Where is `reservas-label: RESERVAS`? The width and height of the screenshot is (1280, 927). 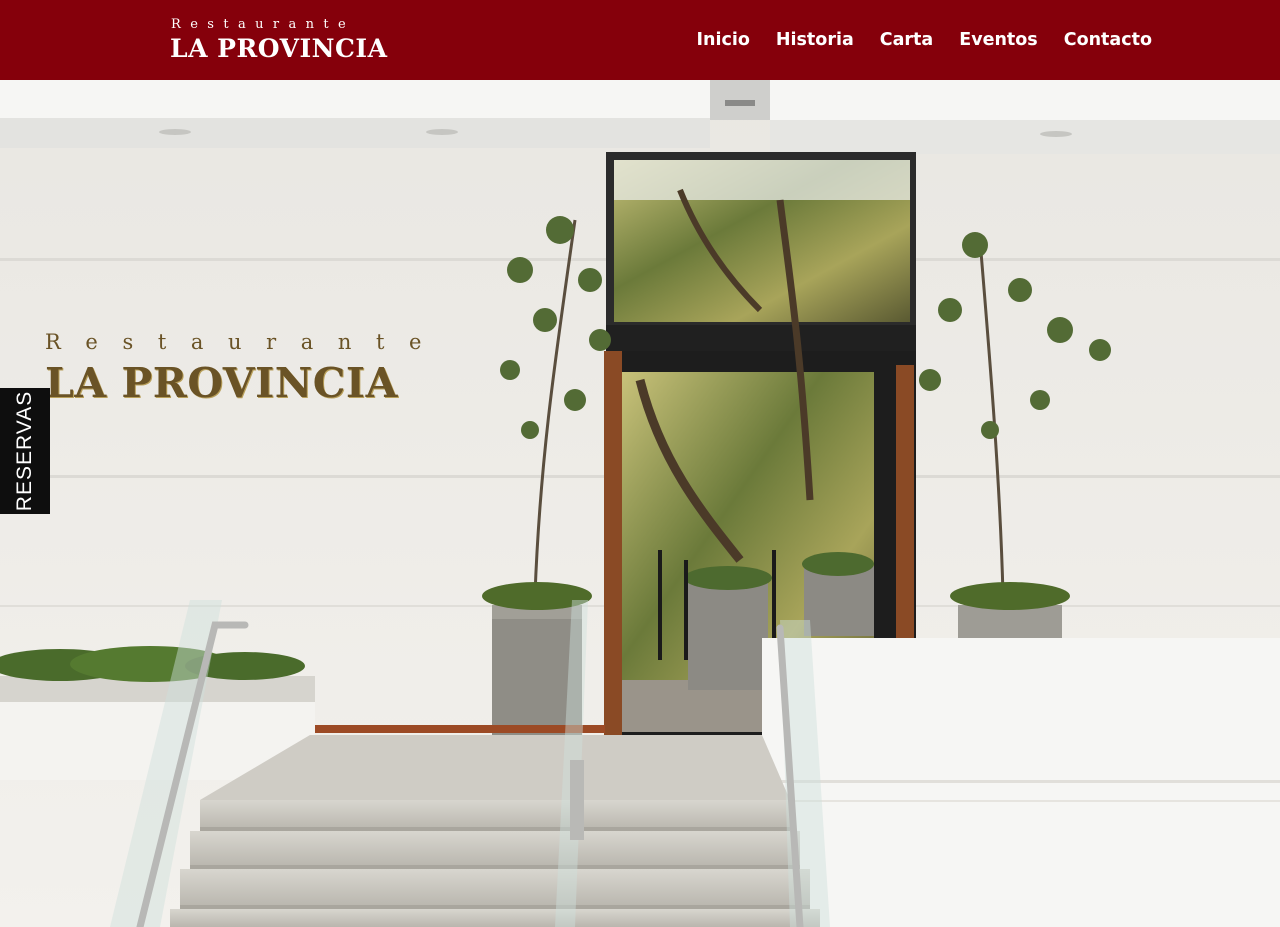 reservas-label: RESERVAS is located at coordinates (24, 451).